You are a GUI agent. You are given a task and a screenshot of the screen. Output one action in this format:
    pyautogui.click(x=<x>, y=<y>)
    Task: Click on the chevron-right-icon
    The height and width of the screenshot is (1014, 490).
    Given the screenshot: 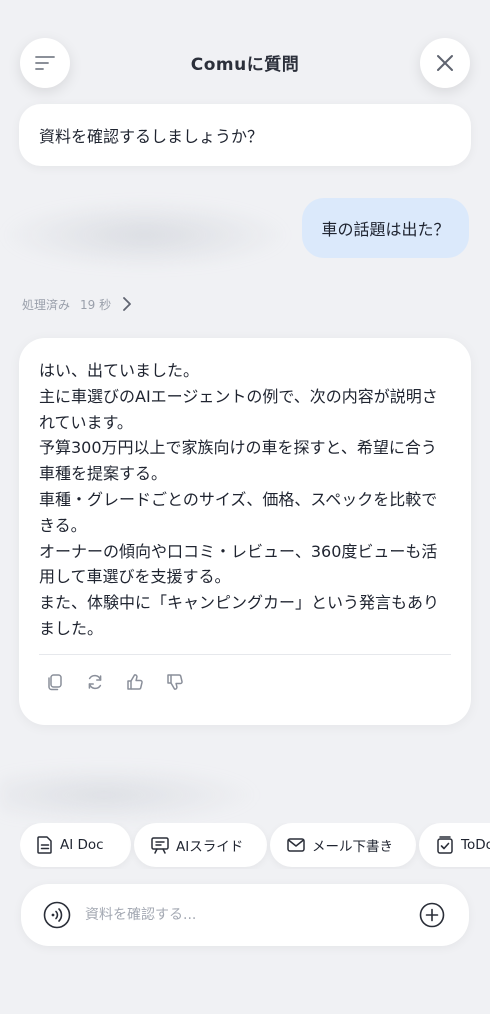 What is the action you would take?
    pyautogui.click(x=127, y=304)
    